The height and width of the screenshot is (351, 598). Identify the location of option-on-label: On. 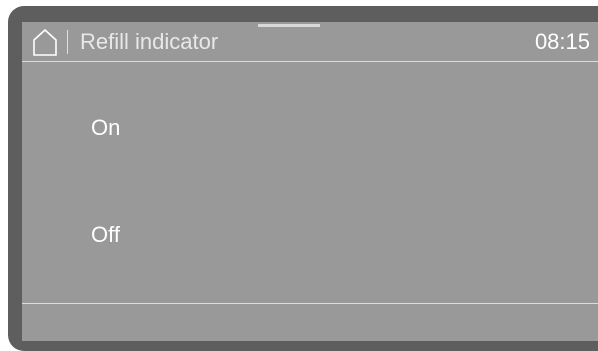
(106, 127).